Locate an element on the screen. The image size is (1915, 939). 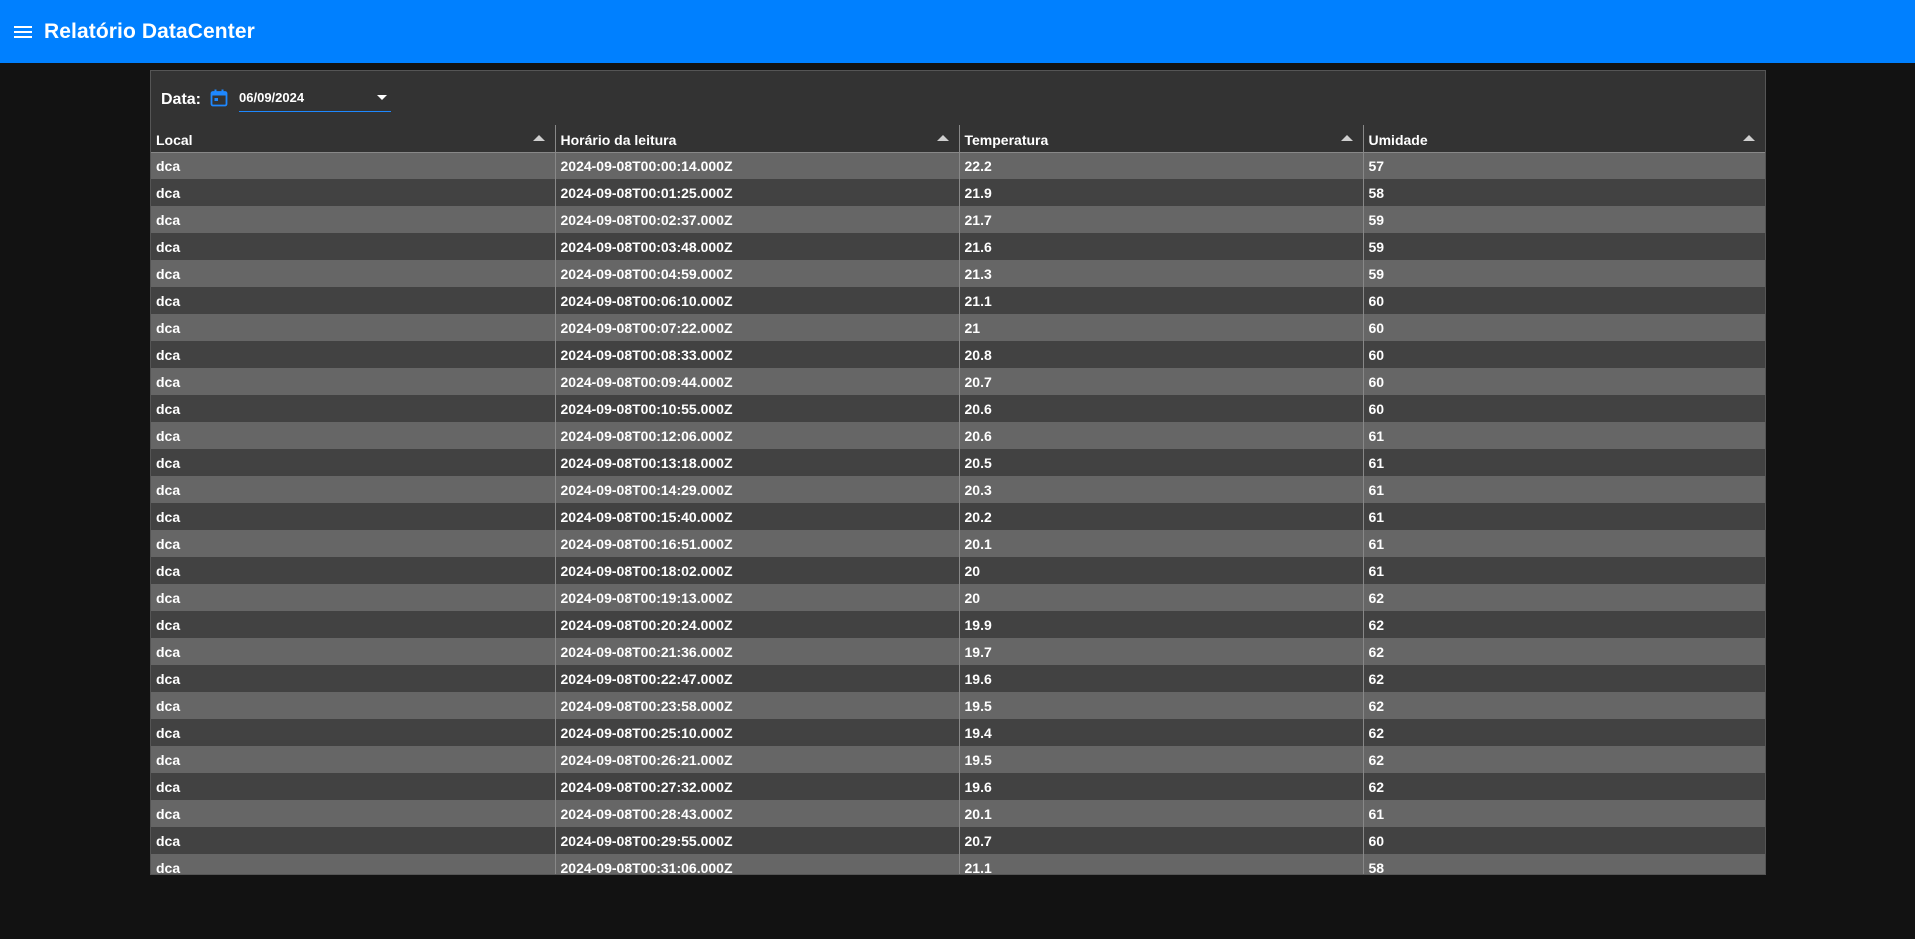
cell-temperatura: 20.5 is located at coordinates (1161, 462).